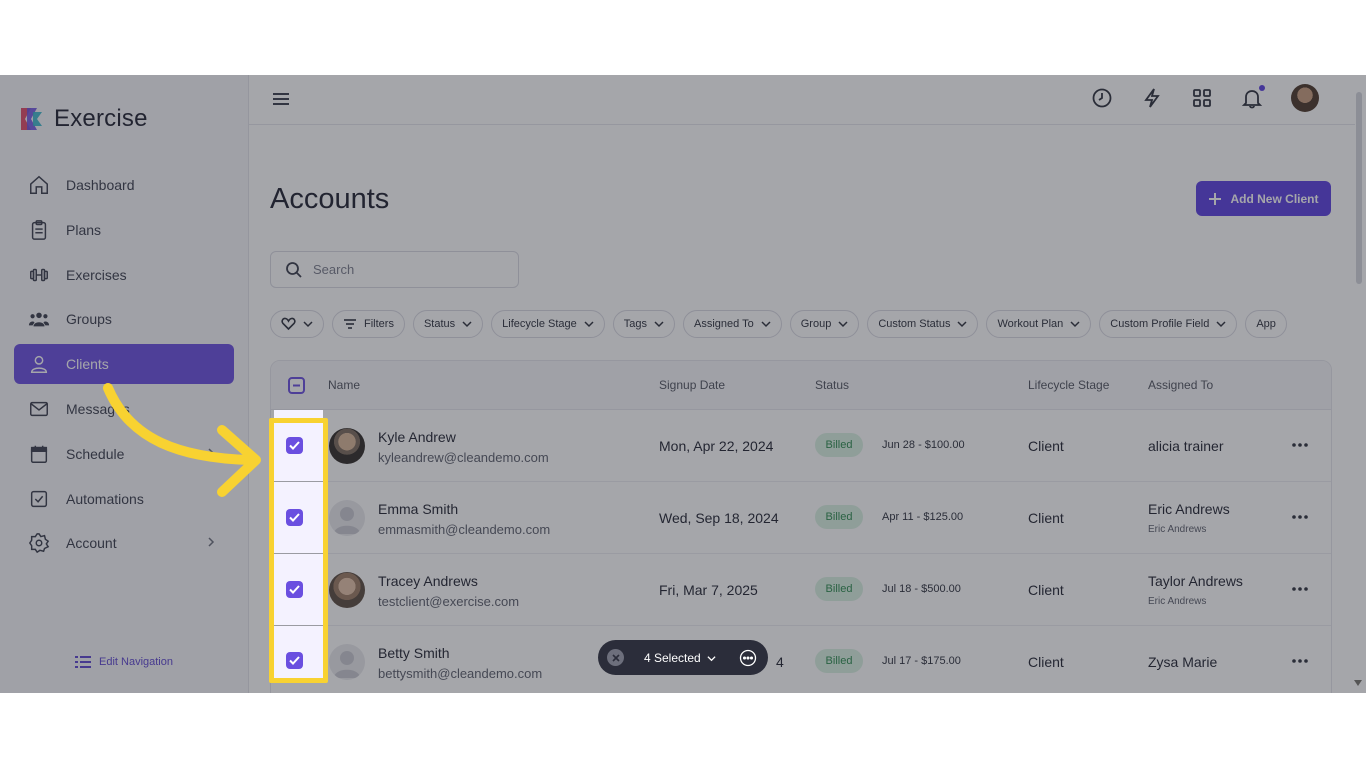 This screenshot has height=768, width=1366. What do you see at coordinates (1183, 662) in the screenshot?
I see `assigned-to: Zysa Marie` at bounding box center [1183, 662].